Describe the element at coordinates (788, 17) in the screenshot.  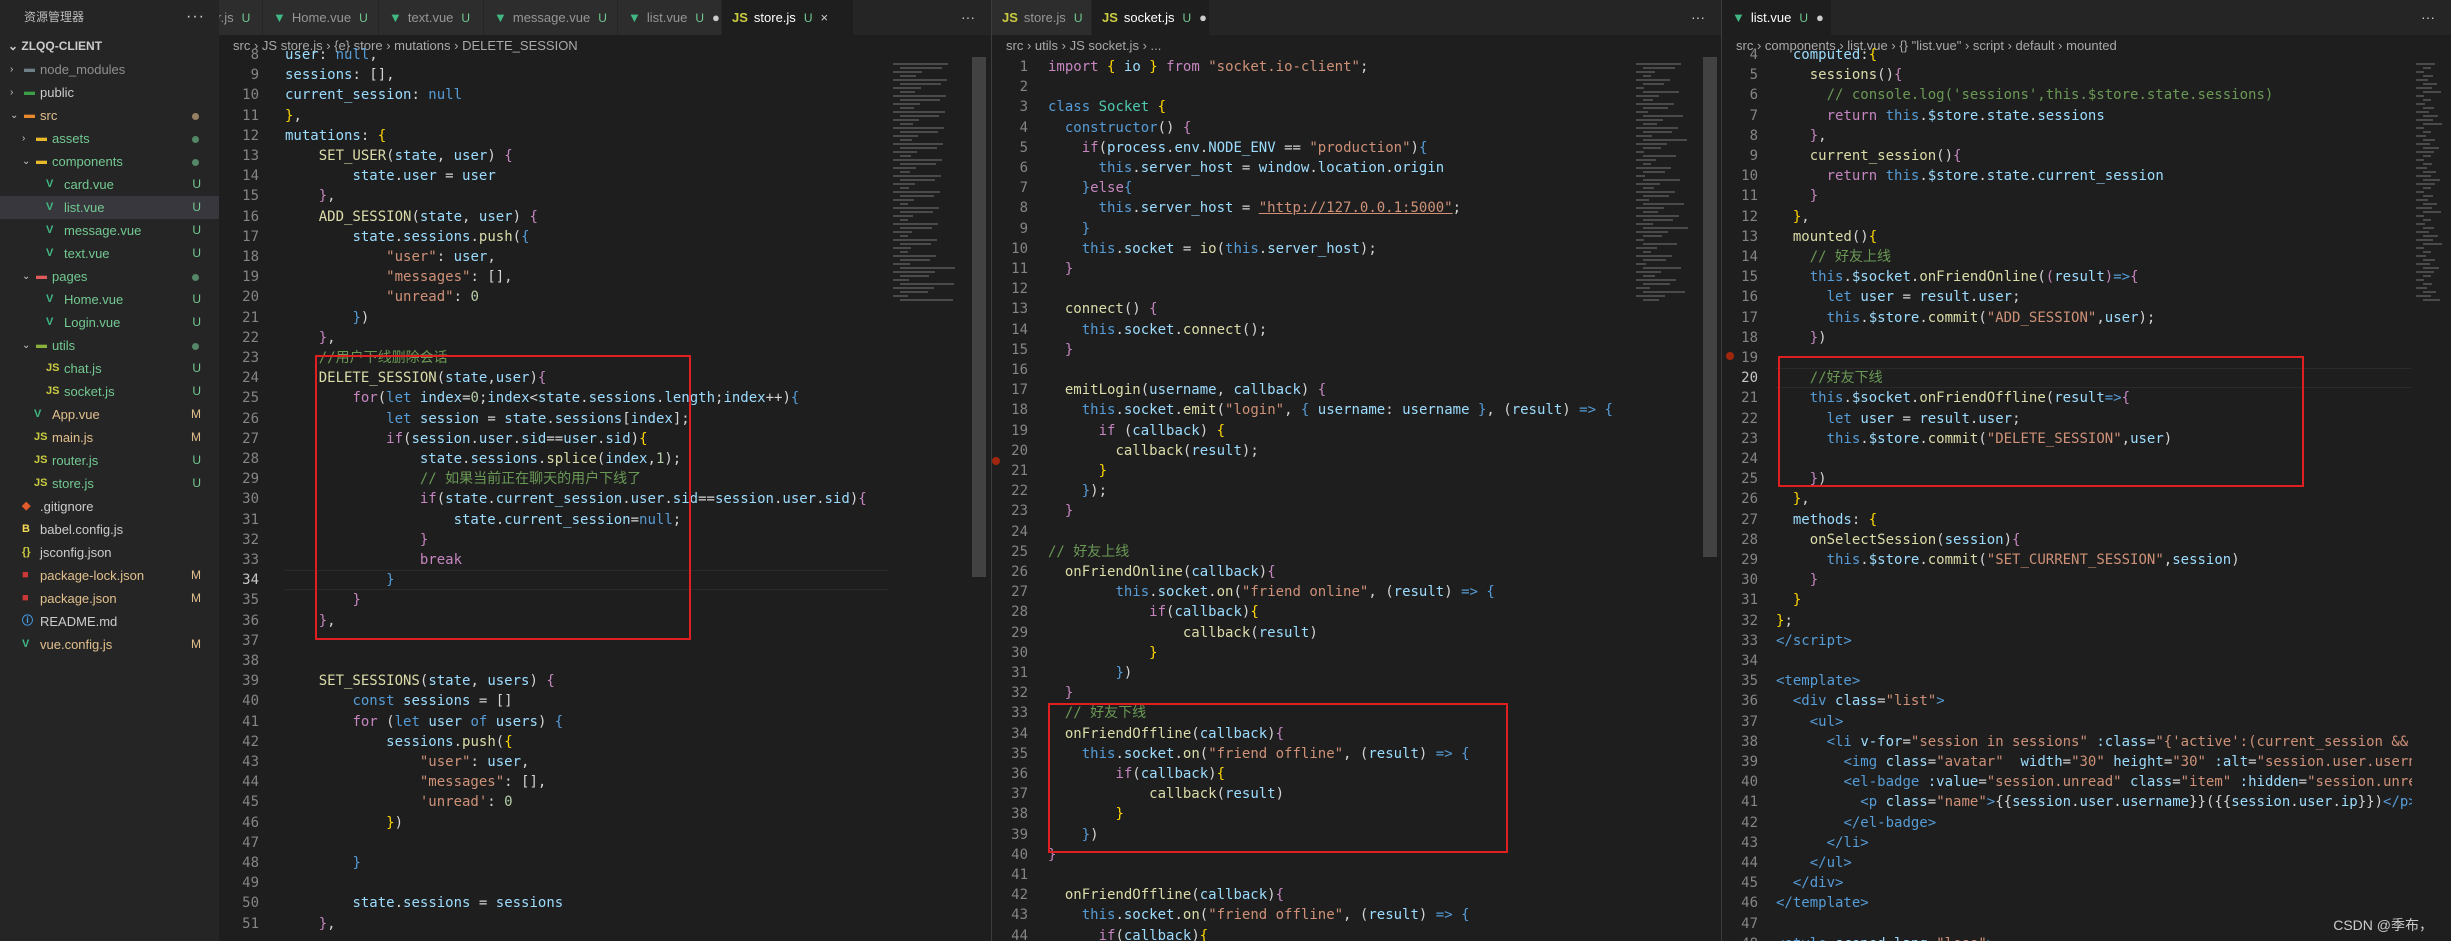
I see `editor-tab: JS store.js U ×` at that location.